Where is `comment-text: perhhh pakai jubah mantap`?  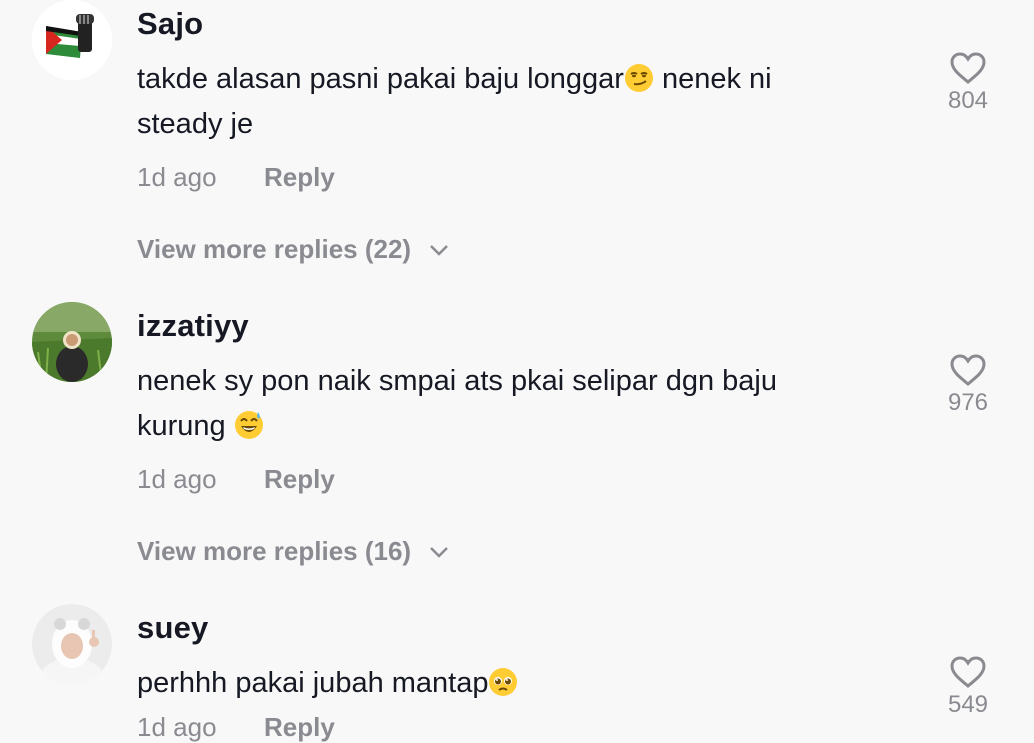
comment-text: perhhh pakai jubah mantap is located at coordinates (497, 683).